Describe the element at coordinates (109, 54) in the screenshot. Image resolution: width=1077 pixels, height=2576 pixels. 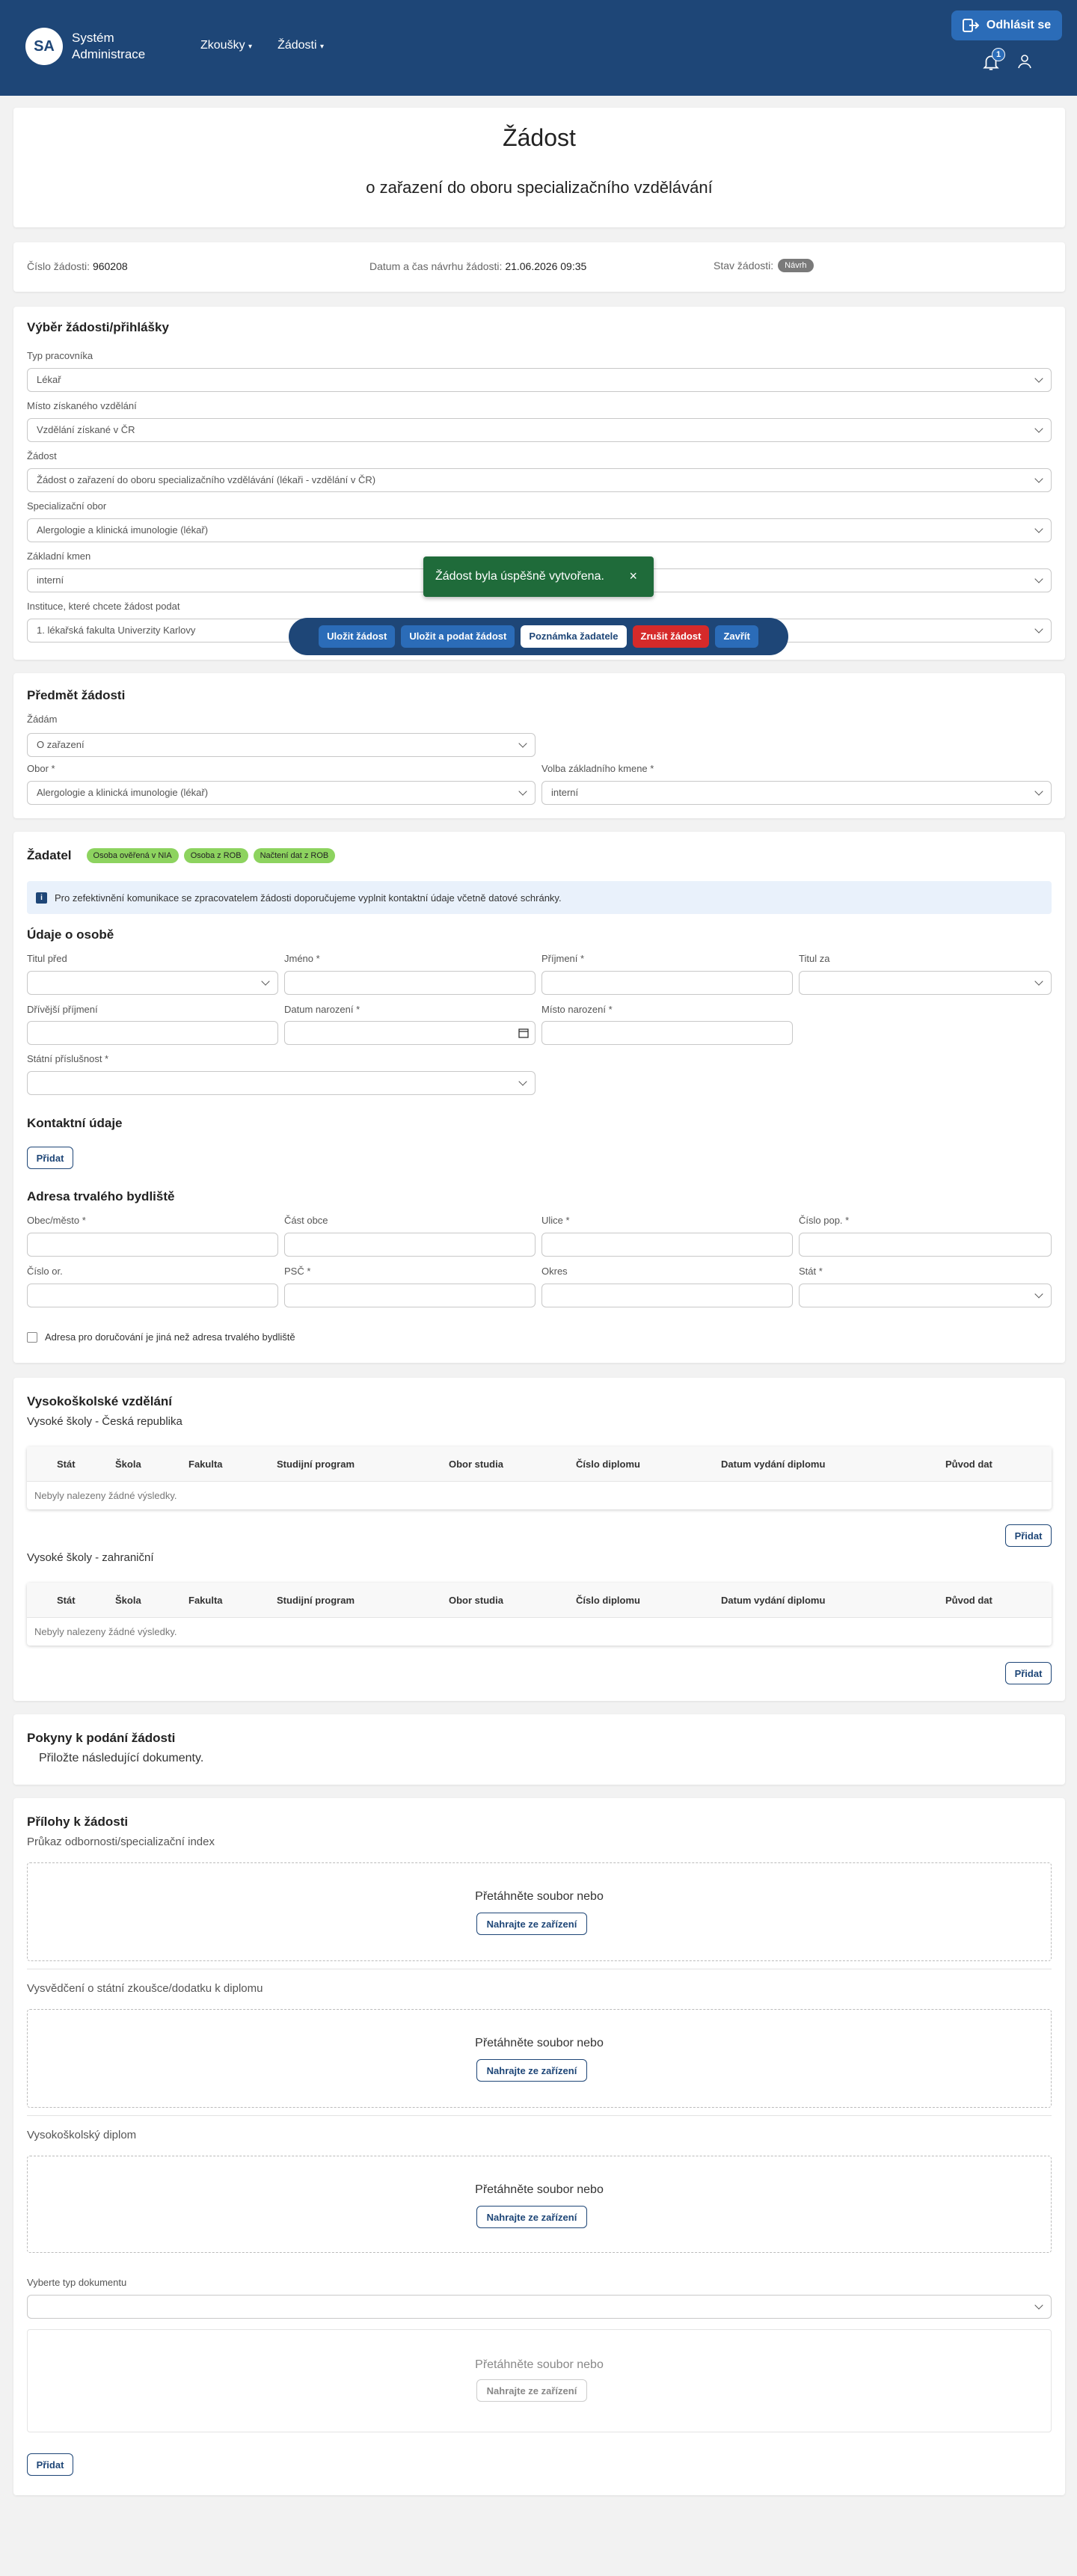
I see `logo-line2: Administrace` at that location.